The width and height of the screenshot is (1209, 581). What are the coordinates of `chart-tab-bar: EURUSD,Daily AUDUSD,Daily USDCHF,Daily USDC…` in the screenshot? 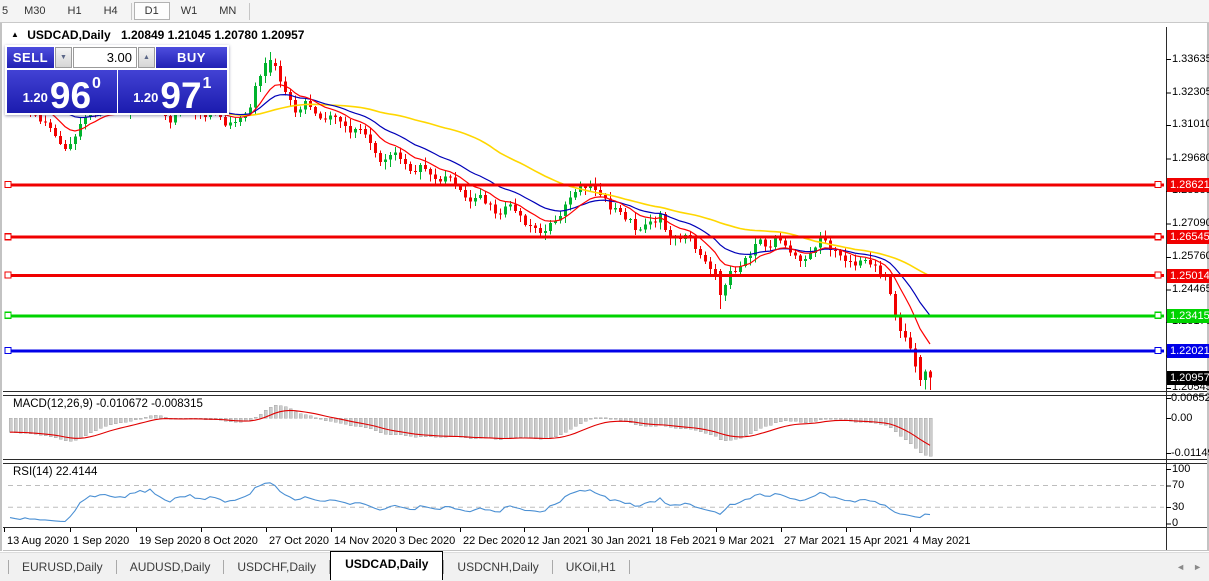 It's located at (604, 565).